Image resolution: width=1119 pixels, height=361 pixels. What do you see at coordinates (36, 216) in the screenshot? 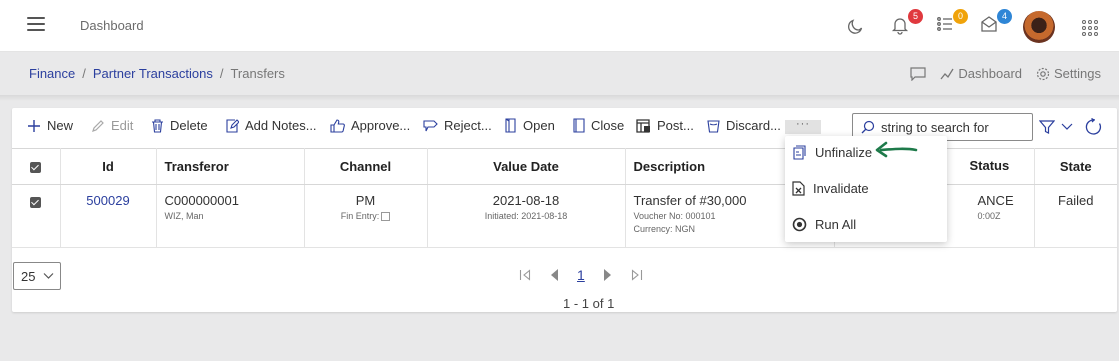
I see `row-checkbox` at bounding box center [36, 216].